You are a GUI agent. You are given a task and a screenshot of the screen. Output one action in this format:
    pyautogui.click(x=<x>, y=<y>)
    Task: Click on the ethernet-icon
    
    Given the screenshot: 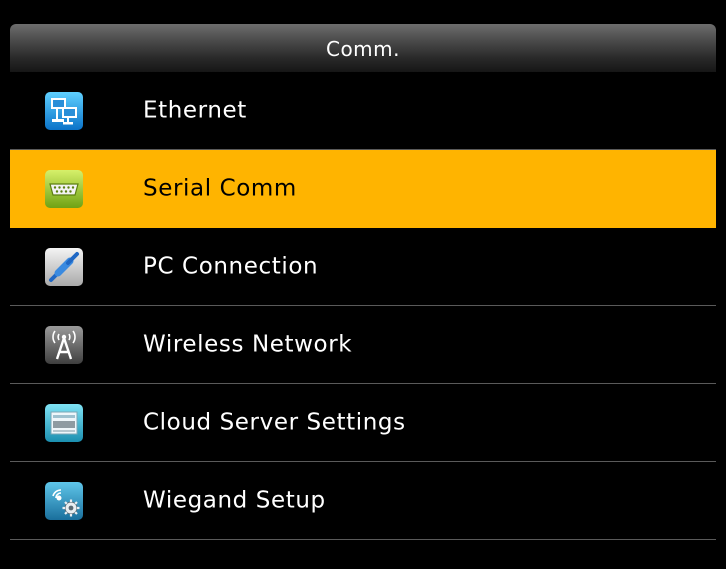 What is the action you would take?
    pyautogui.click(x=64, y=110)
    